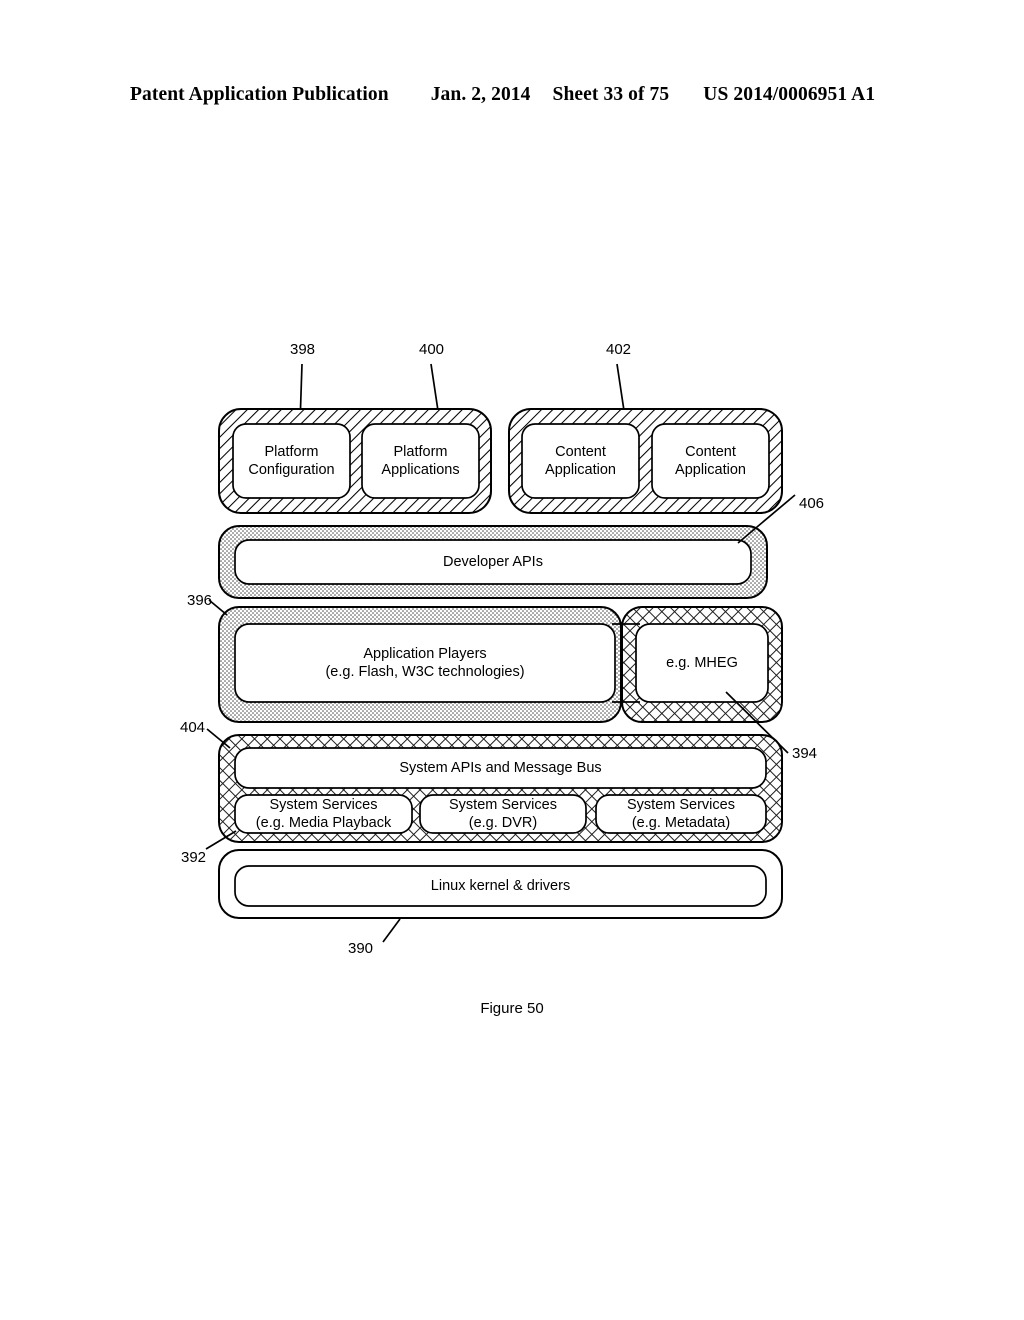  What do you see at coordinates (361, 948) in the screenshot?
I see `ref-numeral-390: 390` at bounding box center [361, 948].